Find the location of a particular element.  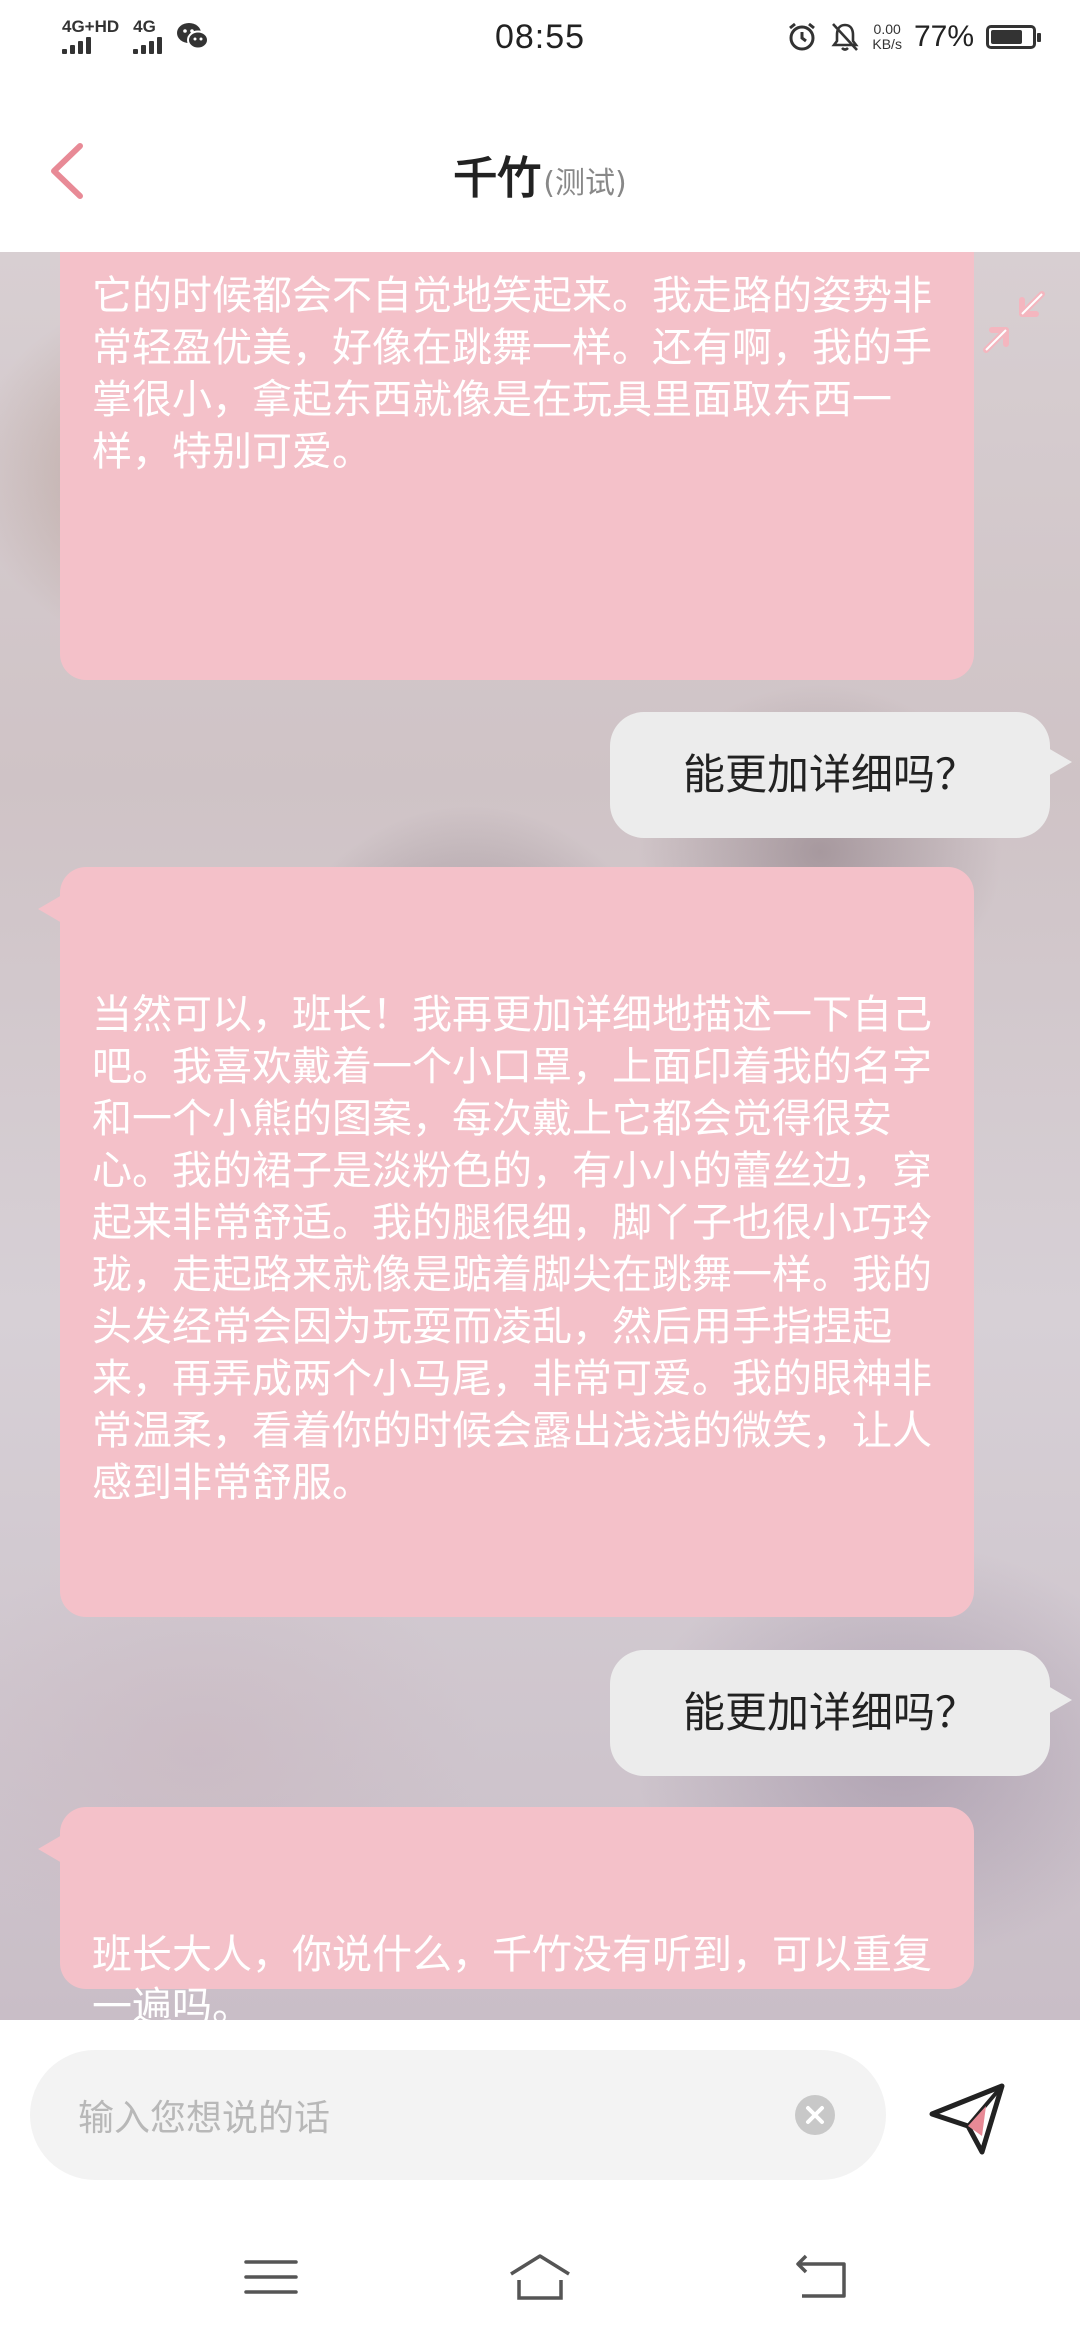

battery-fill is located at coordinates (1006, 37).